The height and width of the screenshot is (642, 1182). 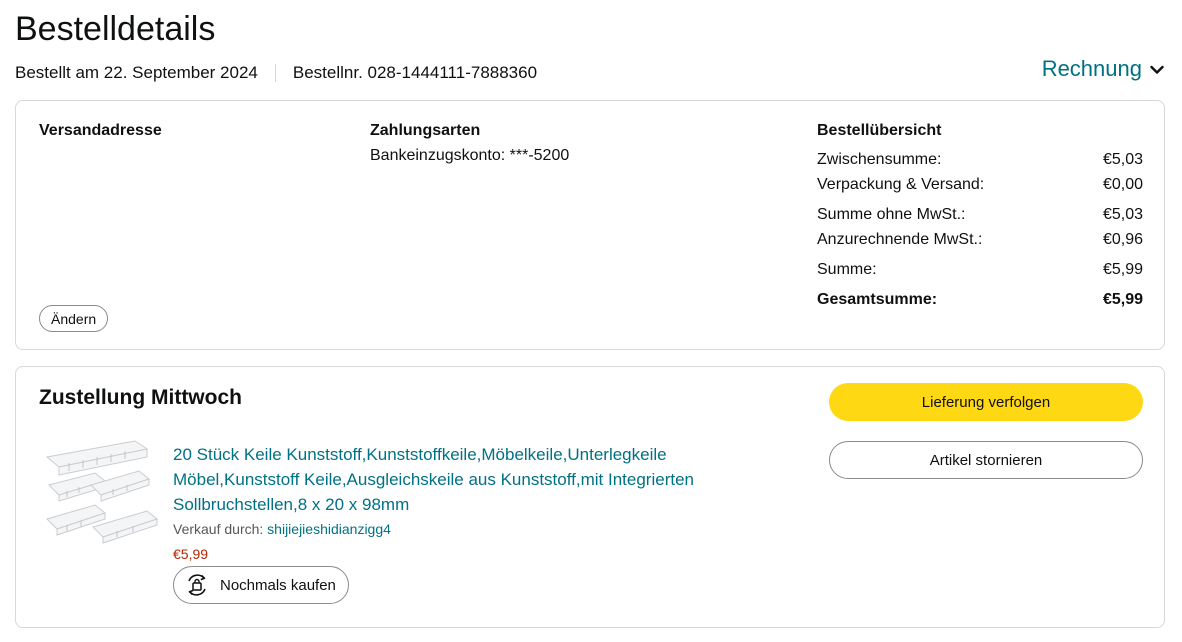 What do you see at coordinates (140, 397) in the screenshot?
I see `delivery-heading: Zustellung Mittwoch` at bounding box center [140, 397].